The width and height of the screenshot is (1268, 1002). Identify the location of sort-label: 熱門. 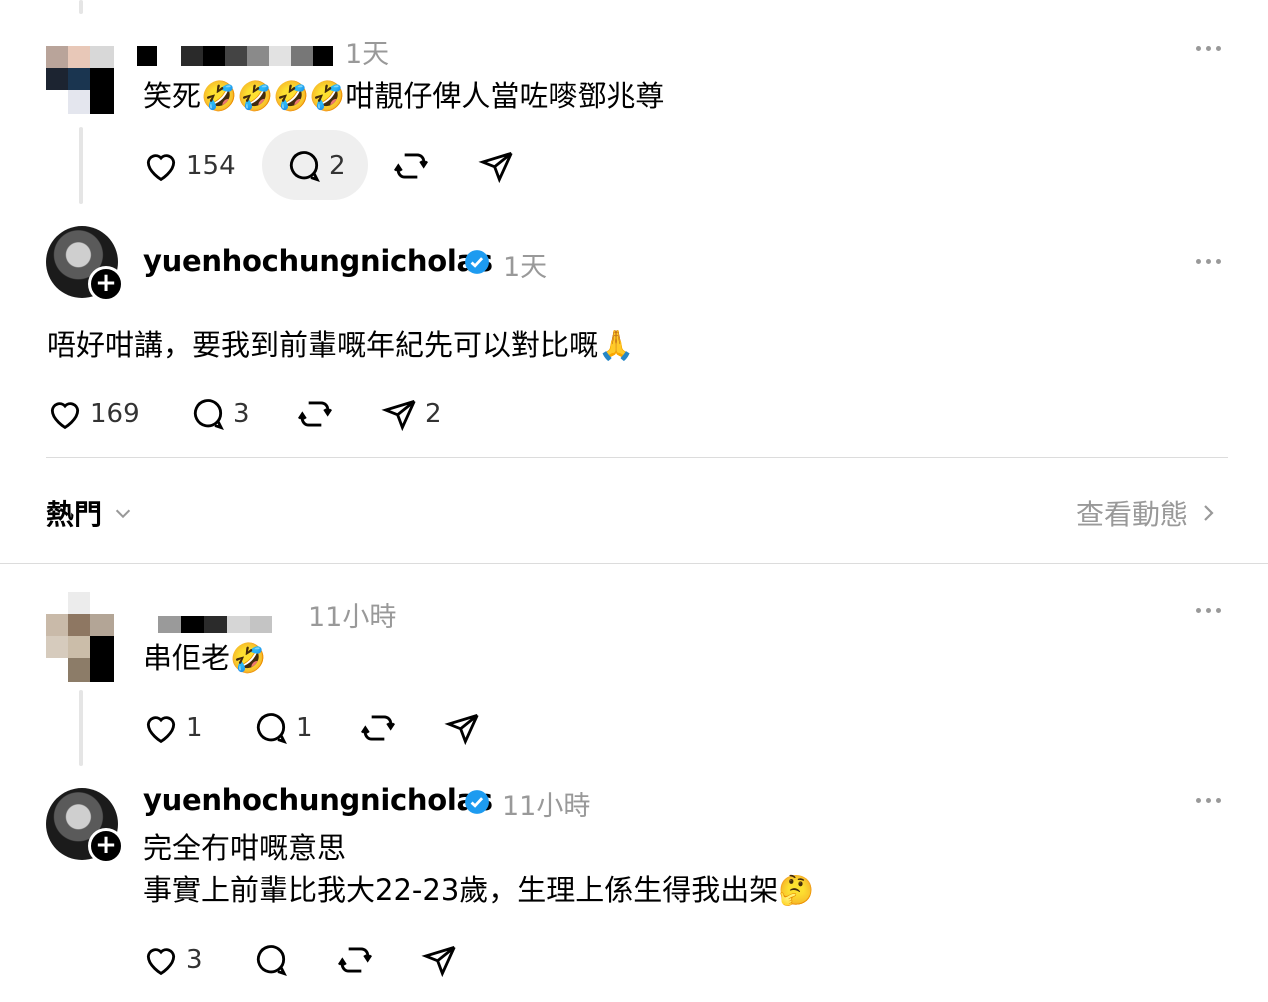
(74, 514).